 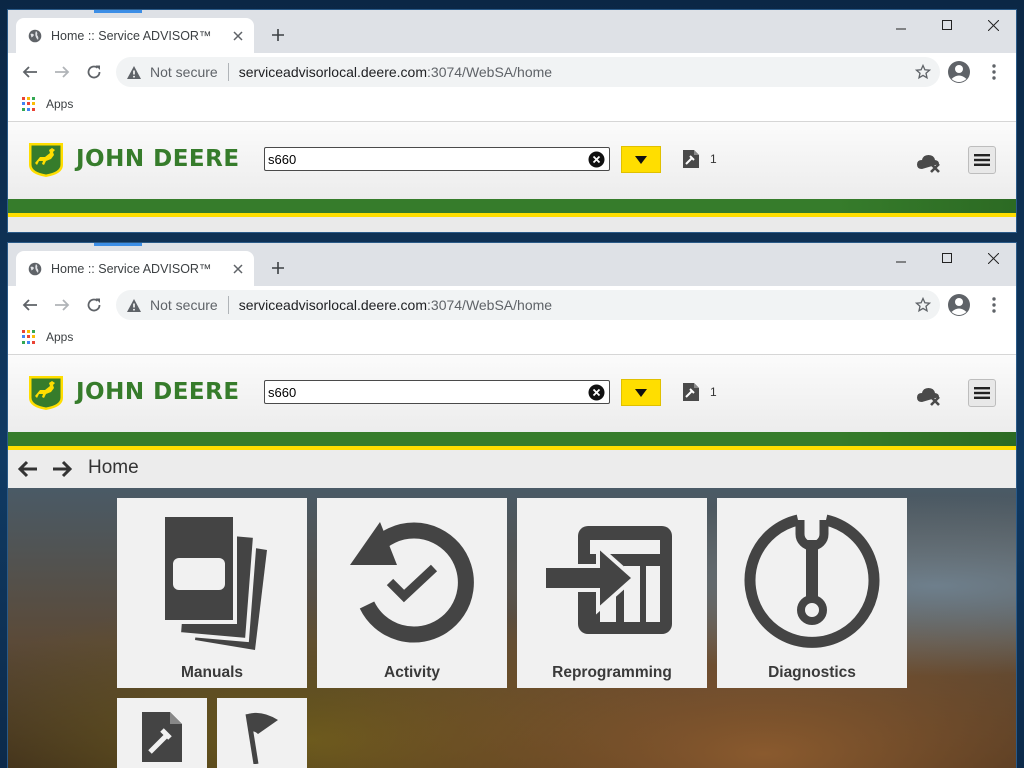 What do you see at coordinates (262, 733) in the screenshot?
I see `tile-flag` at bounding box center [262, 733].